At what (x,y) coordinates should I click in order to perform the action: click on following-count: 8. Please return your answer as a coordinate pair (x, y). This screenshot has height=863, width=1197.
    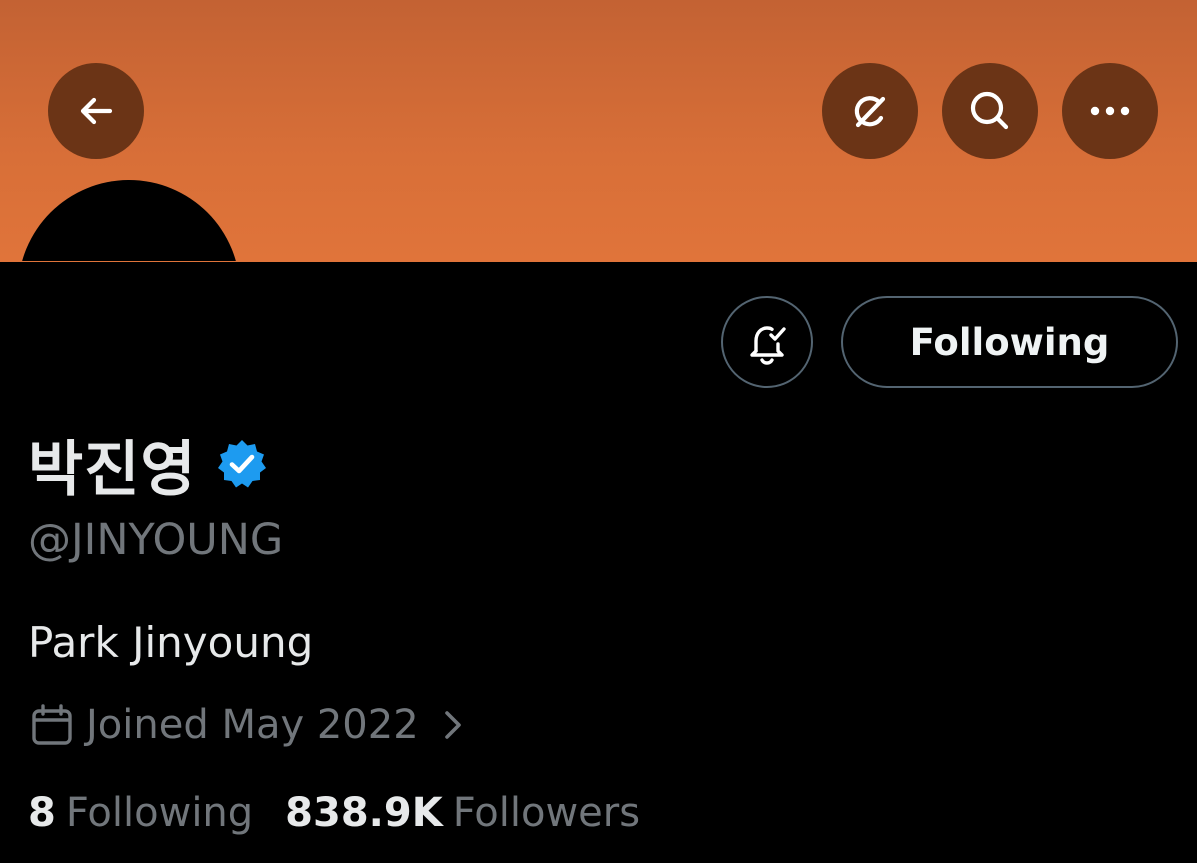
    Looking at the image, I should click on (42, 813).